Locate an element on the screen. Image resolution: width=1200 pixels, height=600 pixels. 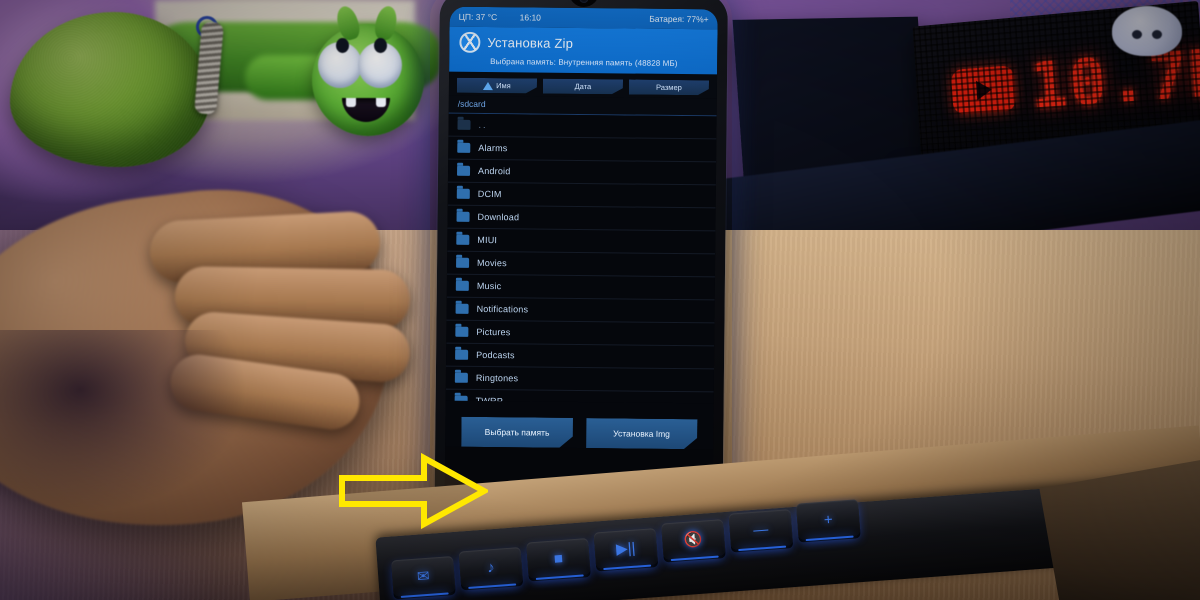
list-item: MIUI is located at coordinates (581, 241).